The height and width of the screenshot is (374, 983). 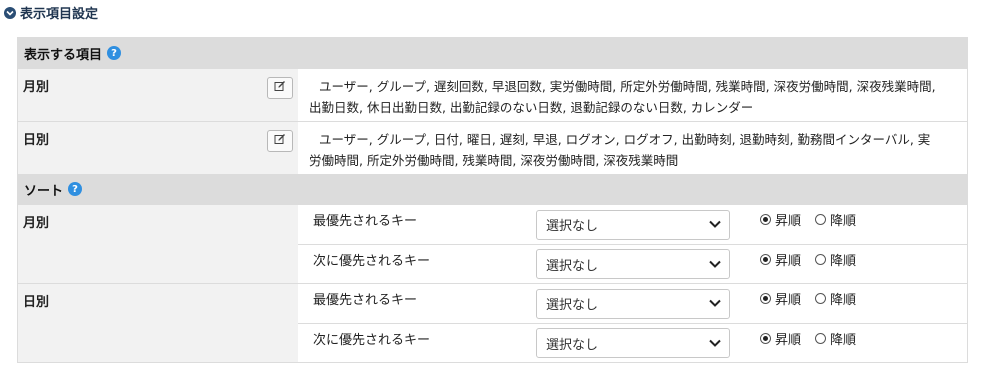 What do you see at coordinates (44, 191) in the screenshot?
I see `sort-title: ソート` at bounding box center [44, 191].